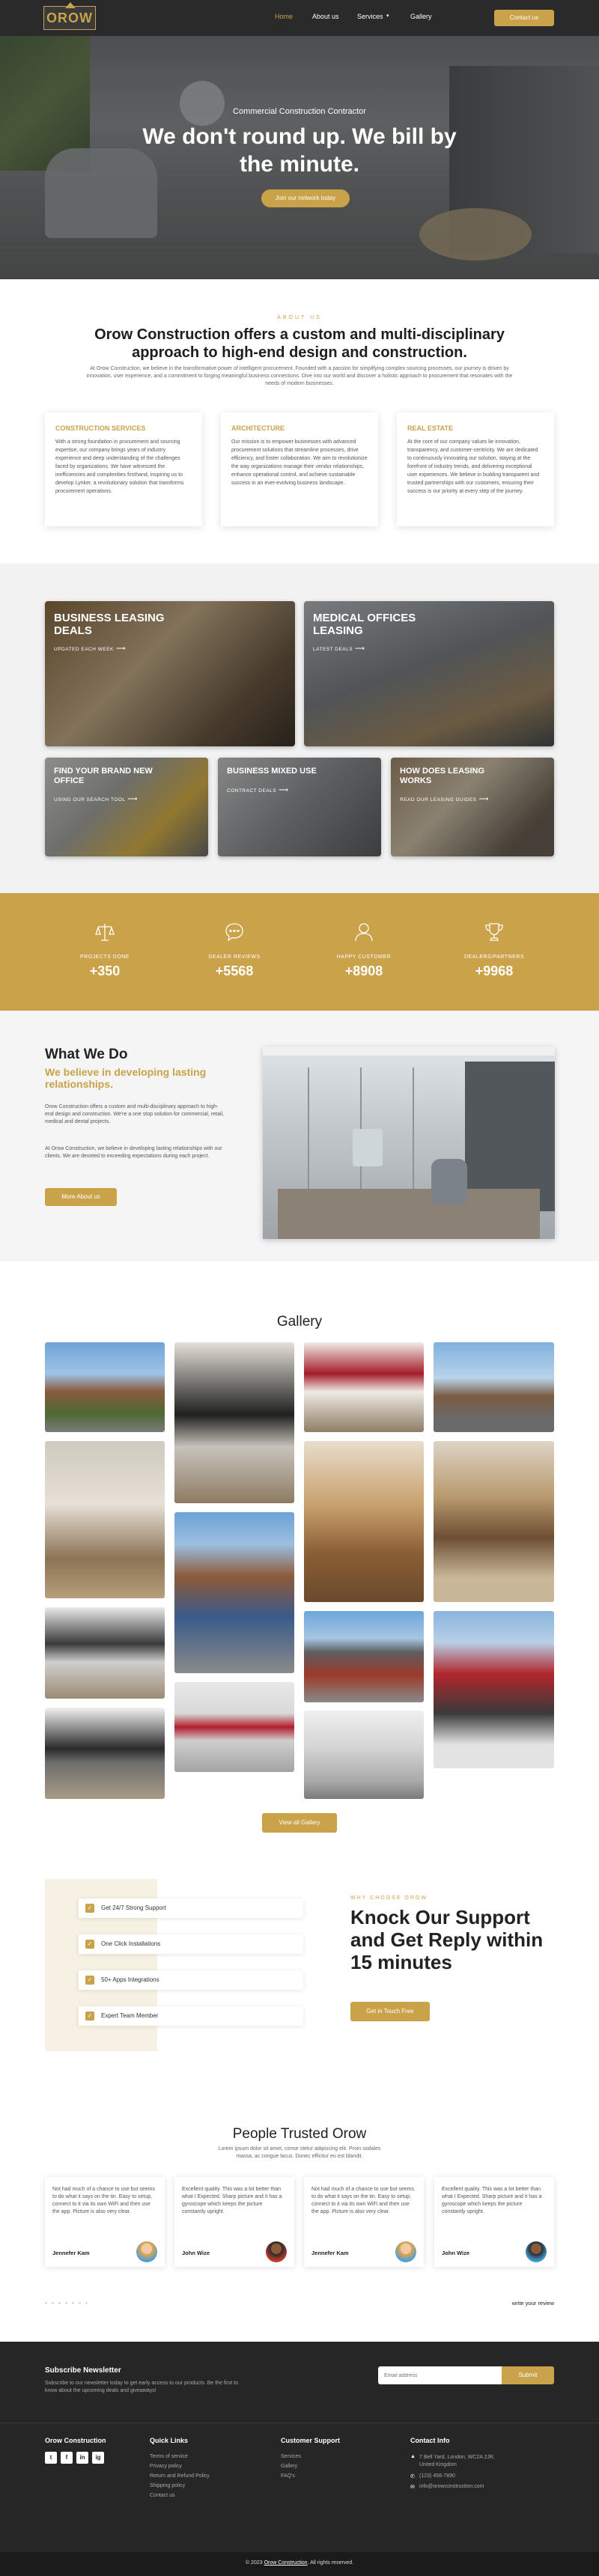  I want to click on contact-email: info@orowconstruction.com, so click(451, 2486).